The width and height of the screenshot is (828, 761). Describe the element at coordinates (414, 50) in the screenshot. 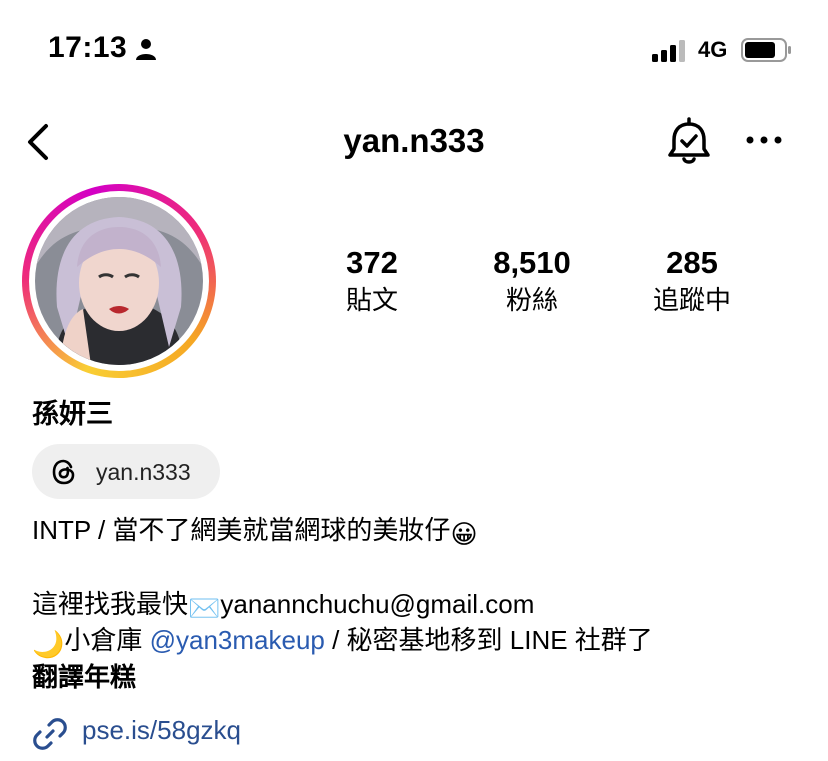

I see `status-bar: 17:13 4G` at that location.